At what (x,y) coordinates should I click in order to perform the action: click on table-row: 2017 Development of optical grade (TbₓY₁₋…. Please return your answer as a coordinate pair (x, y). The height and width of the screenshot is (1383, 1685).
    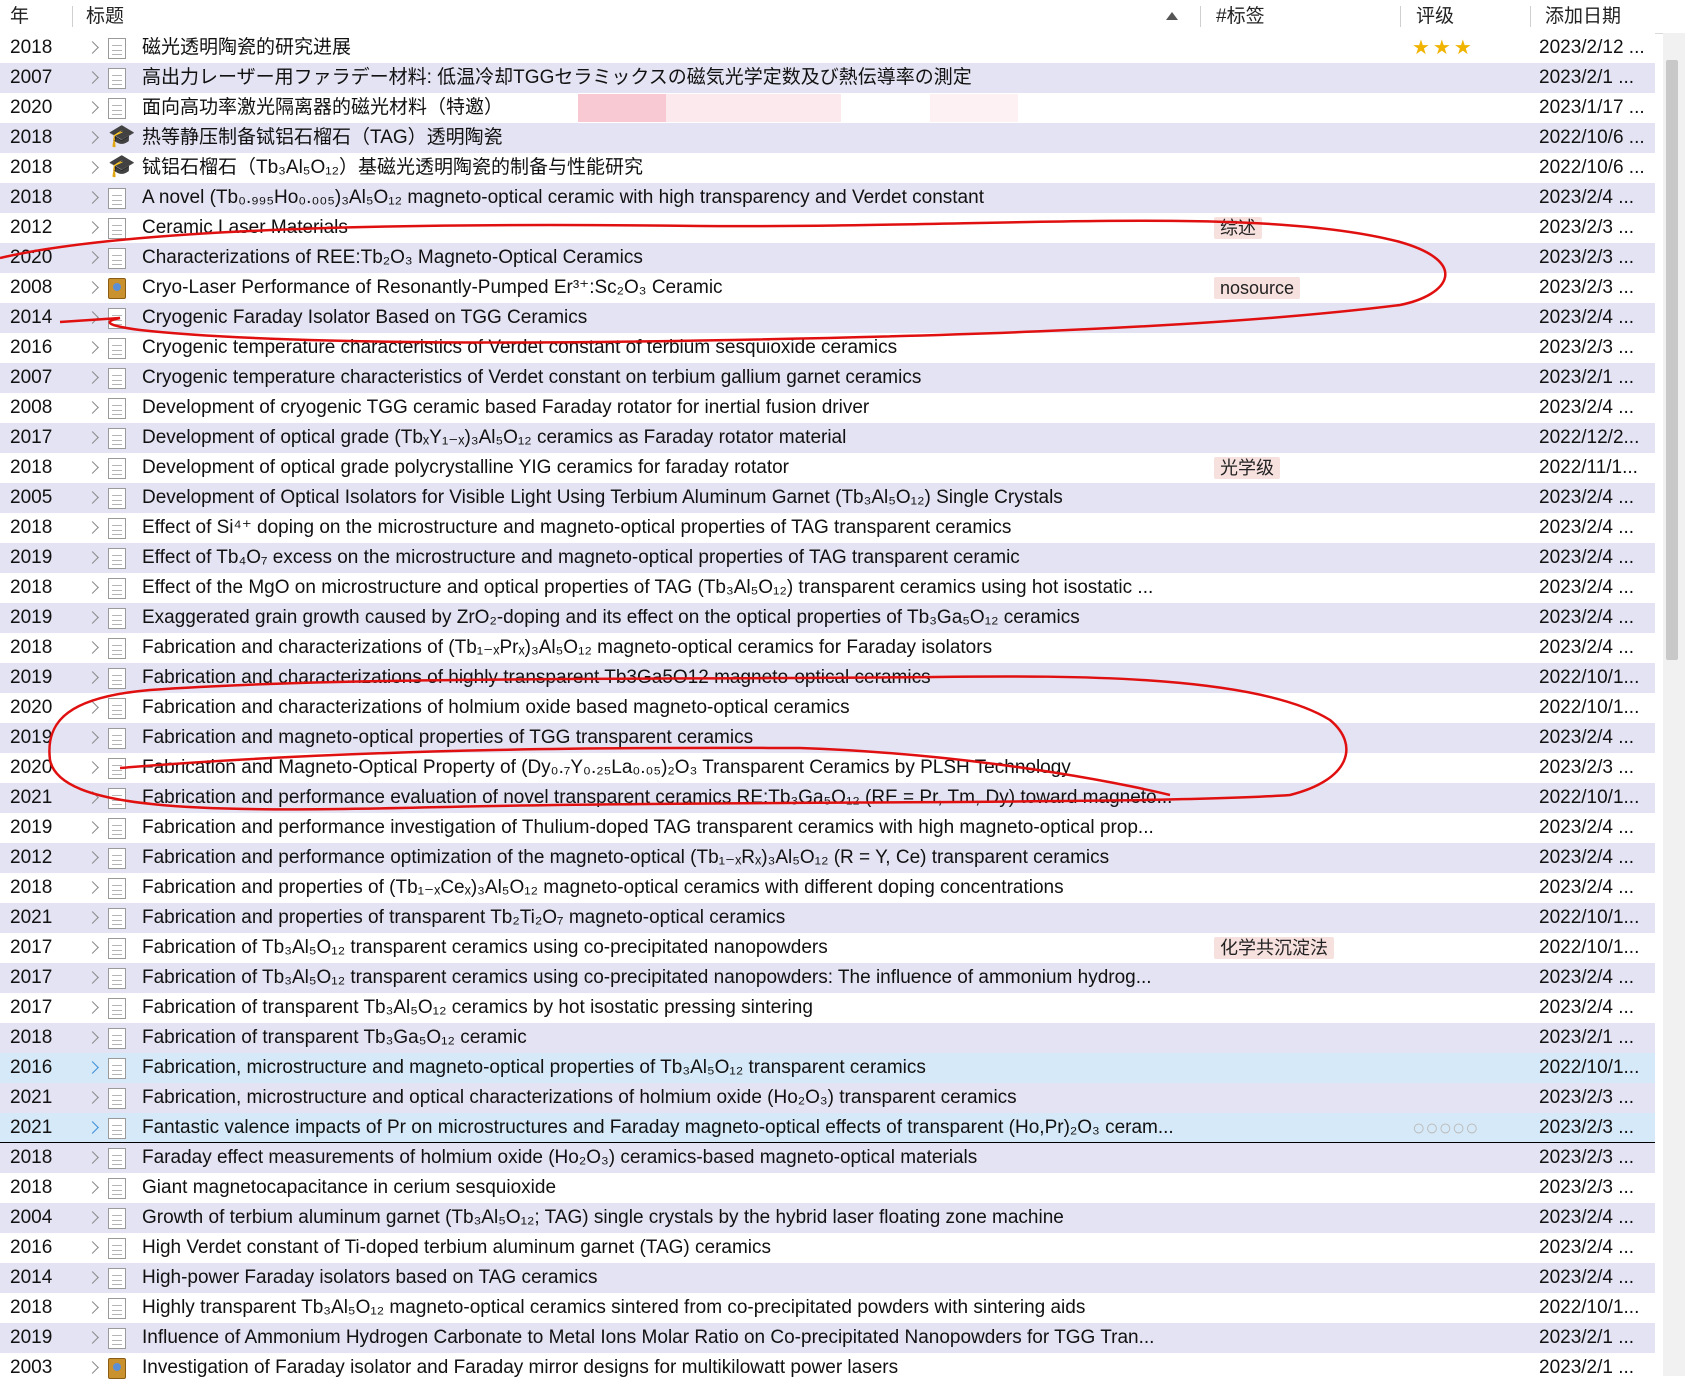
    Looking at the image, I should click on (827, 438).